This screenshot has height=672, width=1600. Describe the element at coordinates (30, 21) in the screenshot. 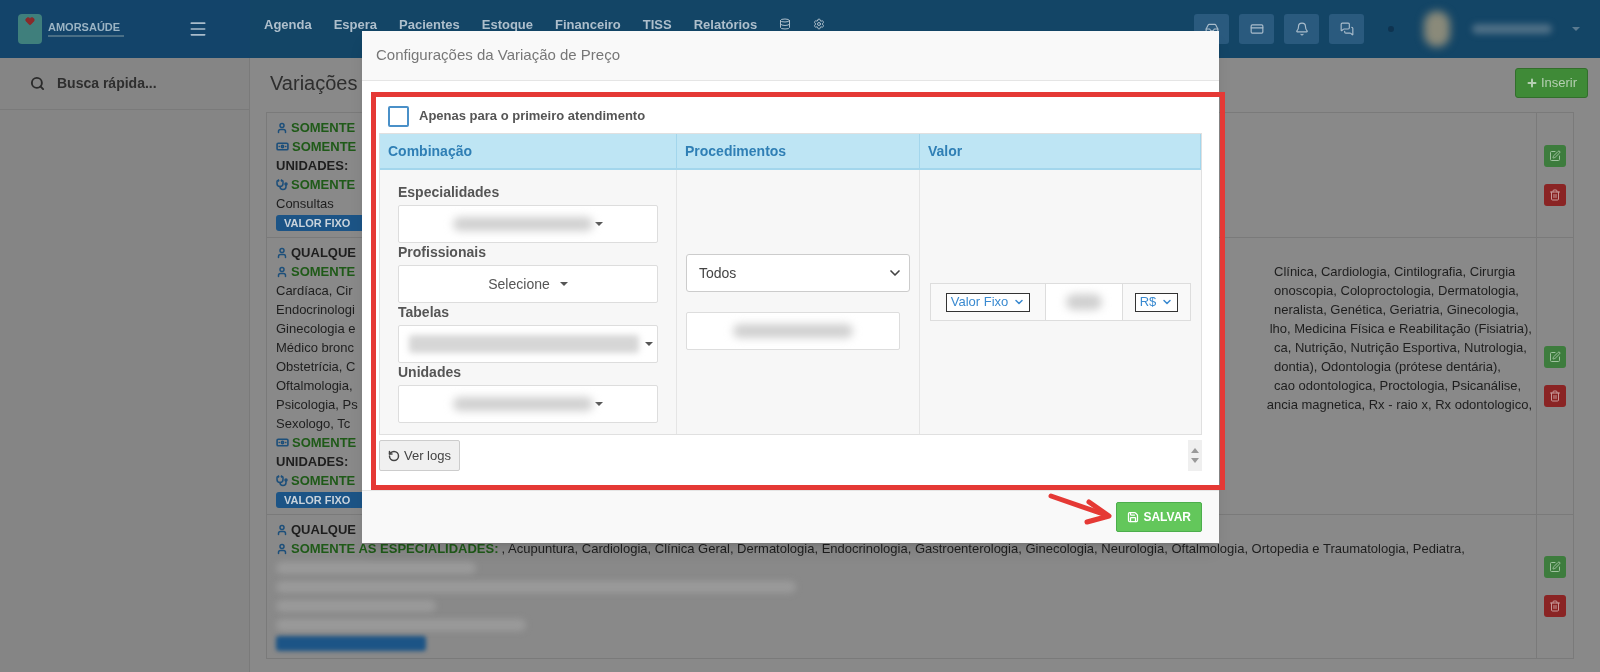

I see `heart-icon` at that location.